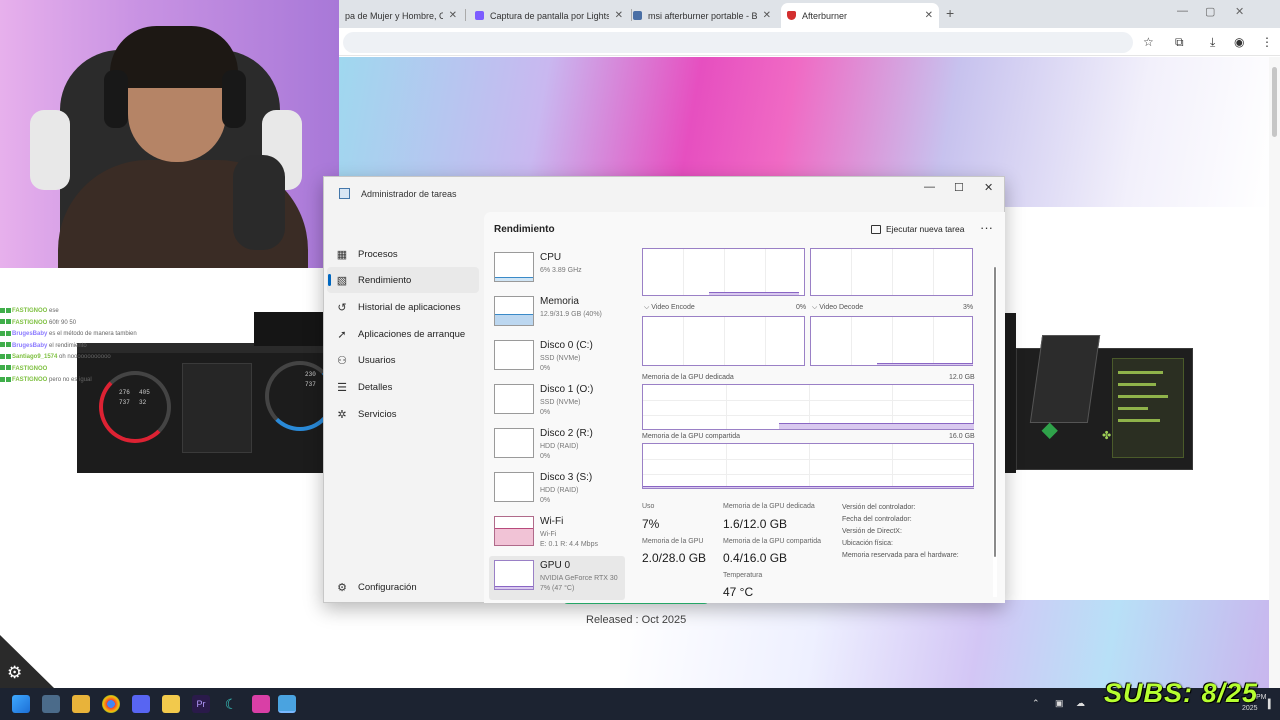 Image resolution: width=1280 pixels, height=720 pixels. Describe the element at coordinates (917, 229) in the screenshot. I see `run-new-task-button: Ejecutar nueva tarea` at that location.